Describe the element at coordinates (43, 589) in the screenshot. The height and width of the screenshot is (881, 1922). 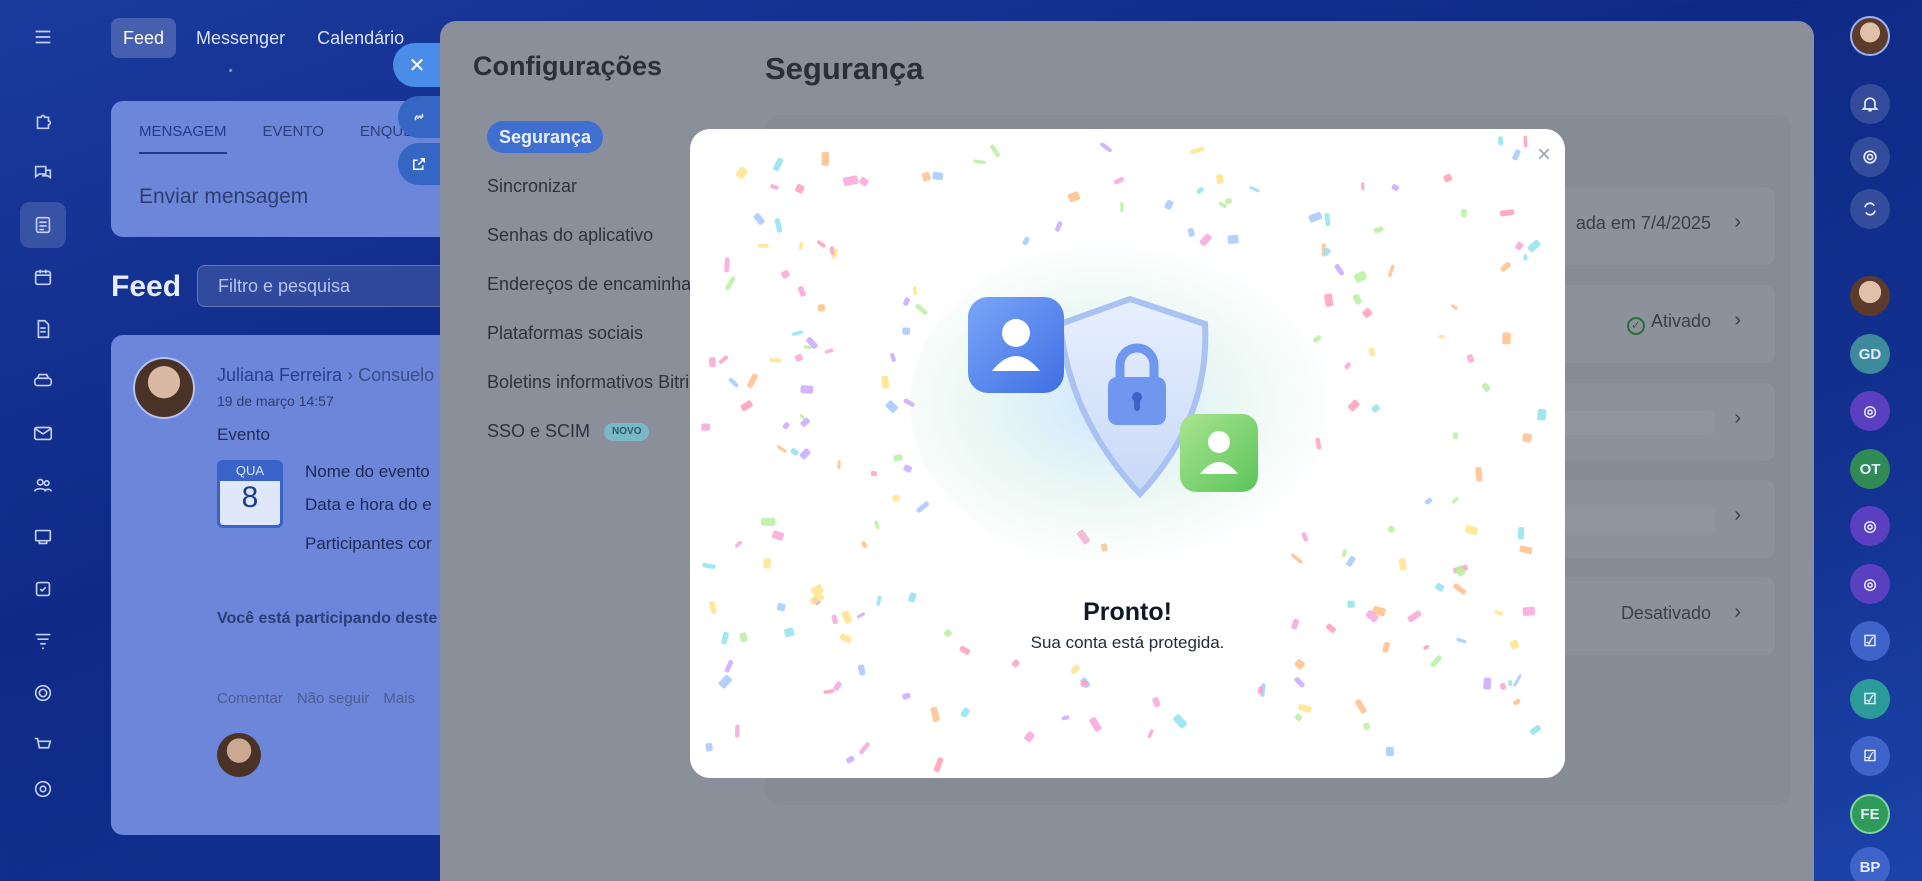
I see `tasks-icon` at that location.